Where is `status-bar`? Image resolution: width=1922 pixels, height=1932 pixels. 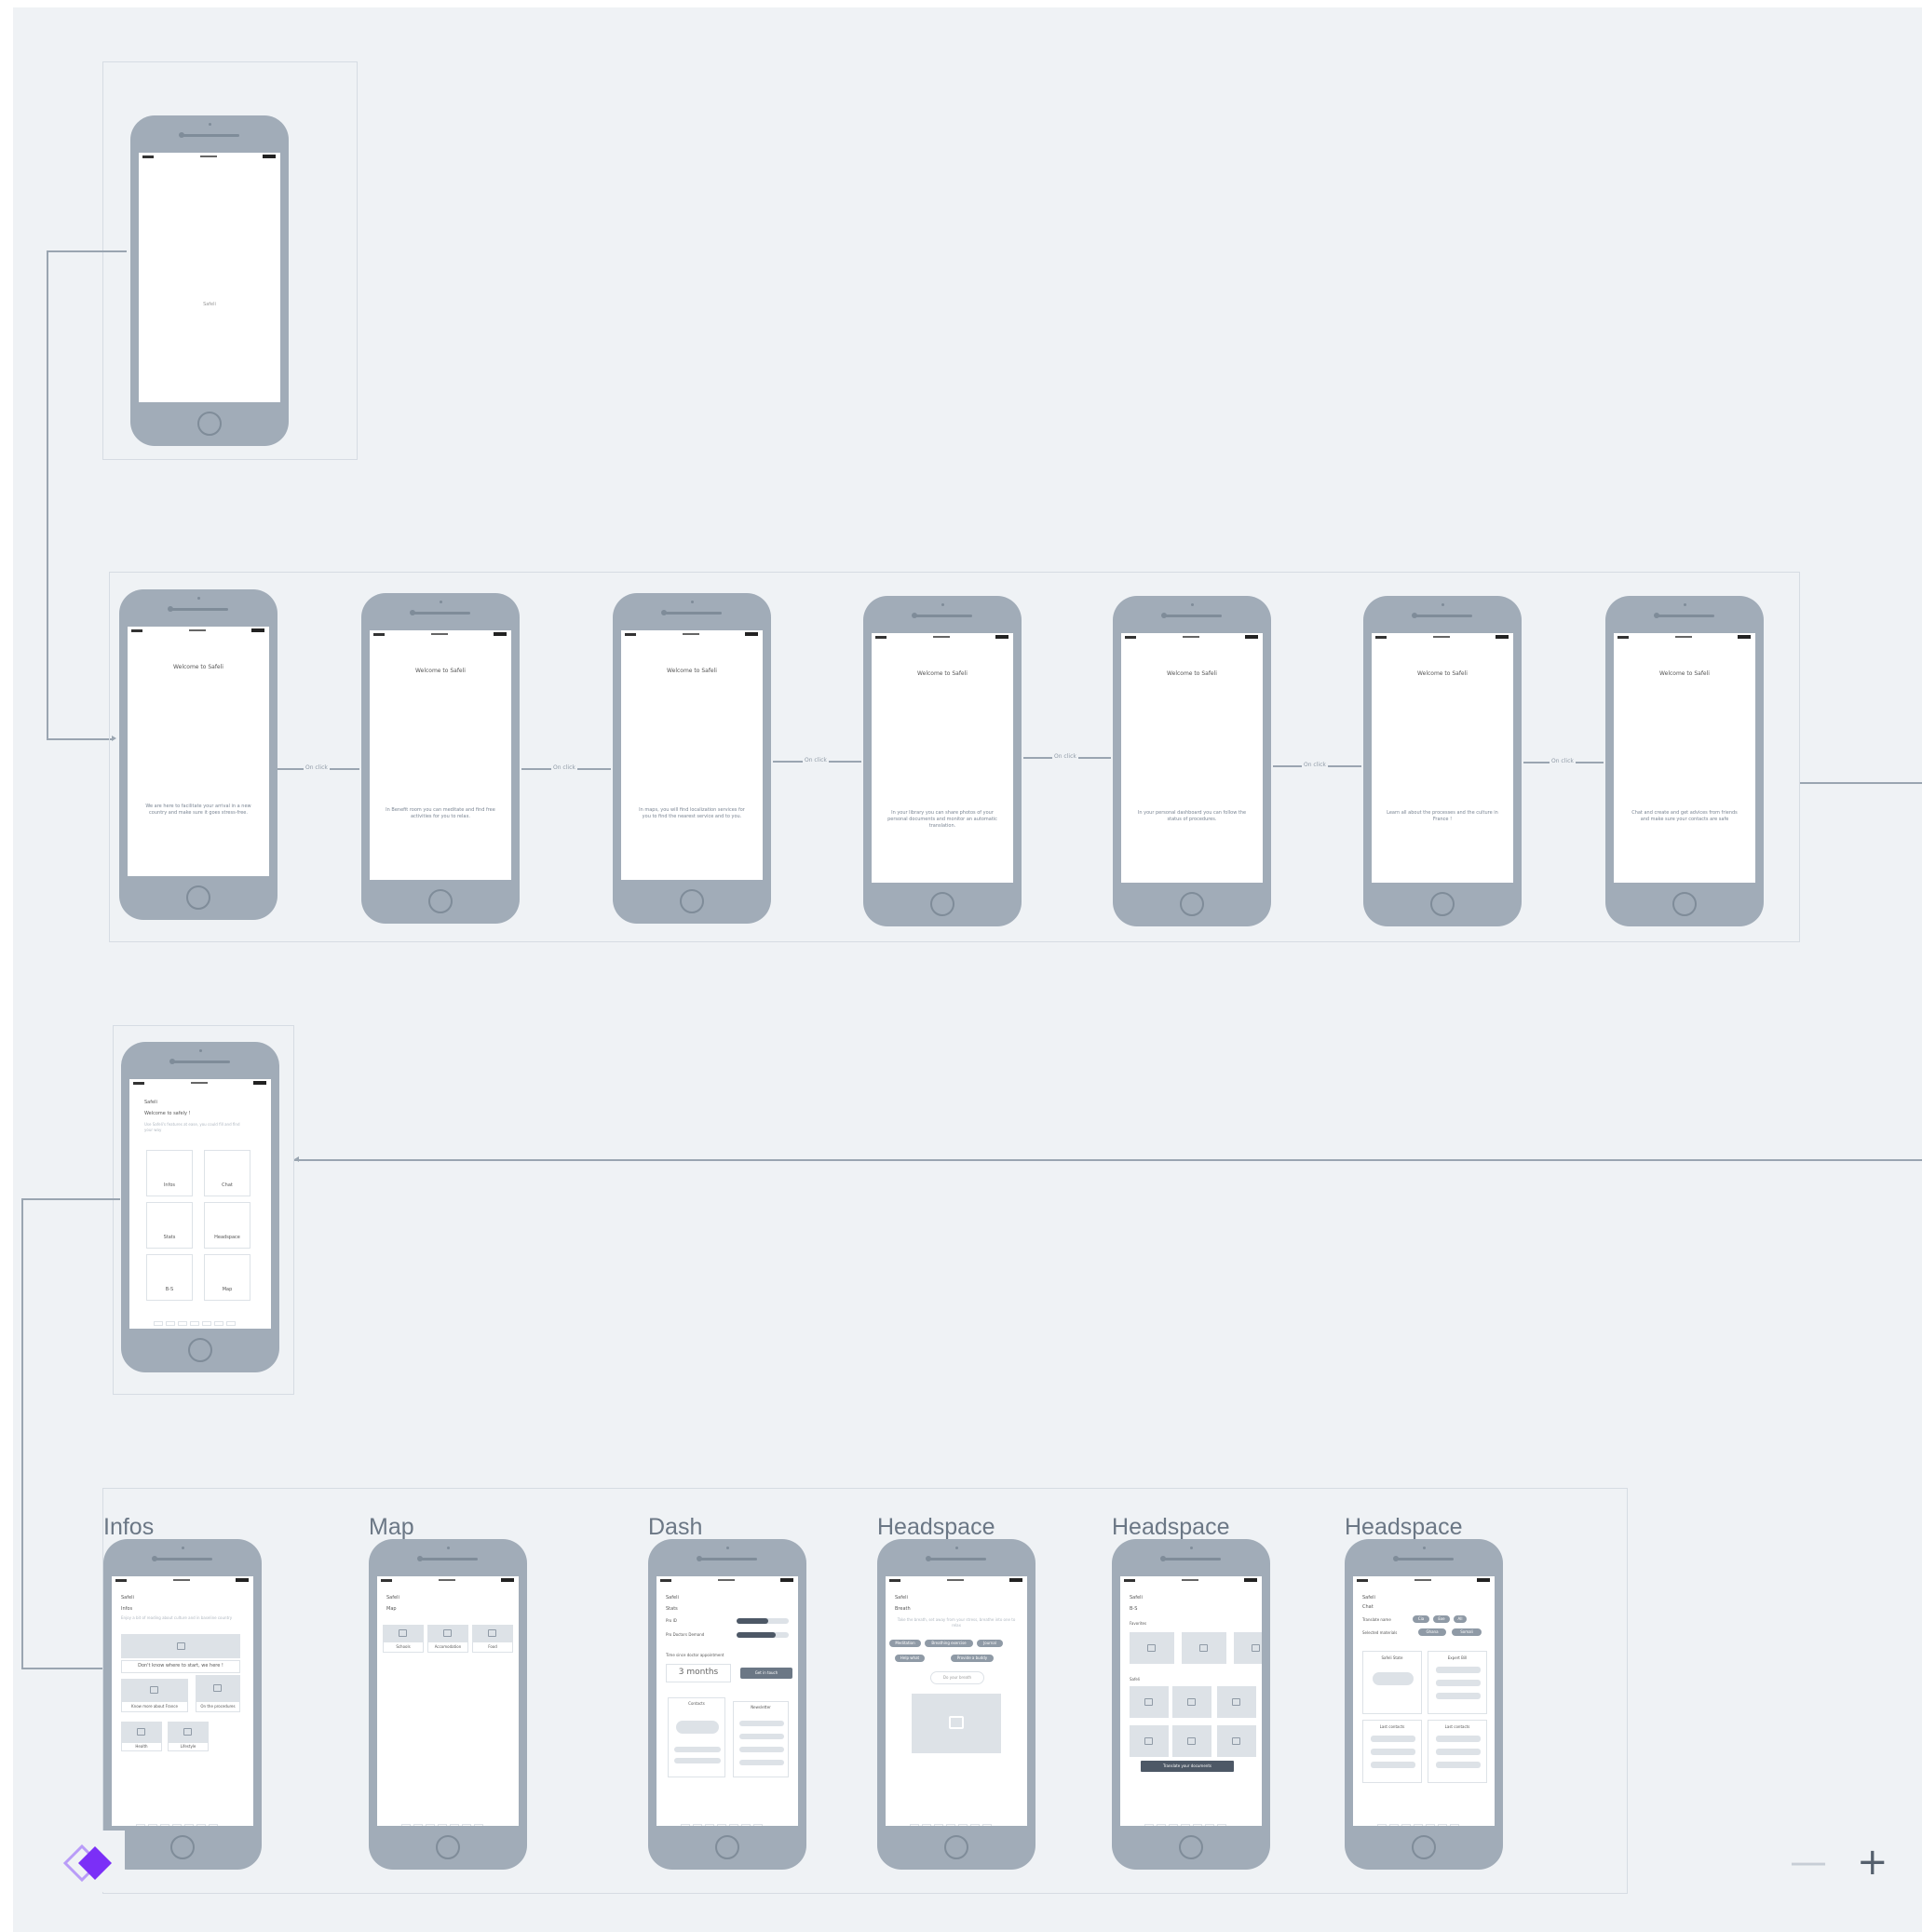 status-bar is located at coordinates (209, 156).